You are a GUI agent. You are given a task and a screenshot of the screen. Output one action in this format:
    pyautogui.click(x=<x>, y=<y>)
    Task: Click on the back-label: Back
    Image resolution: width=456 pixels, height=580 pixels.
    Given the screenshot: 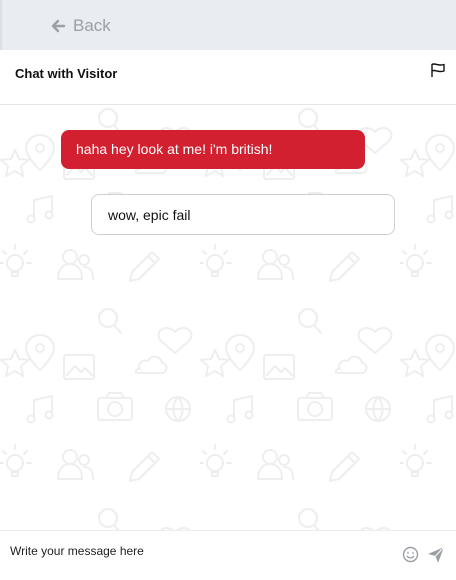 What is the action you would take?
    pyautogui.click(x=92, y=25)
    